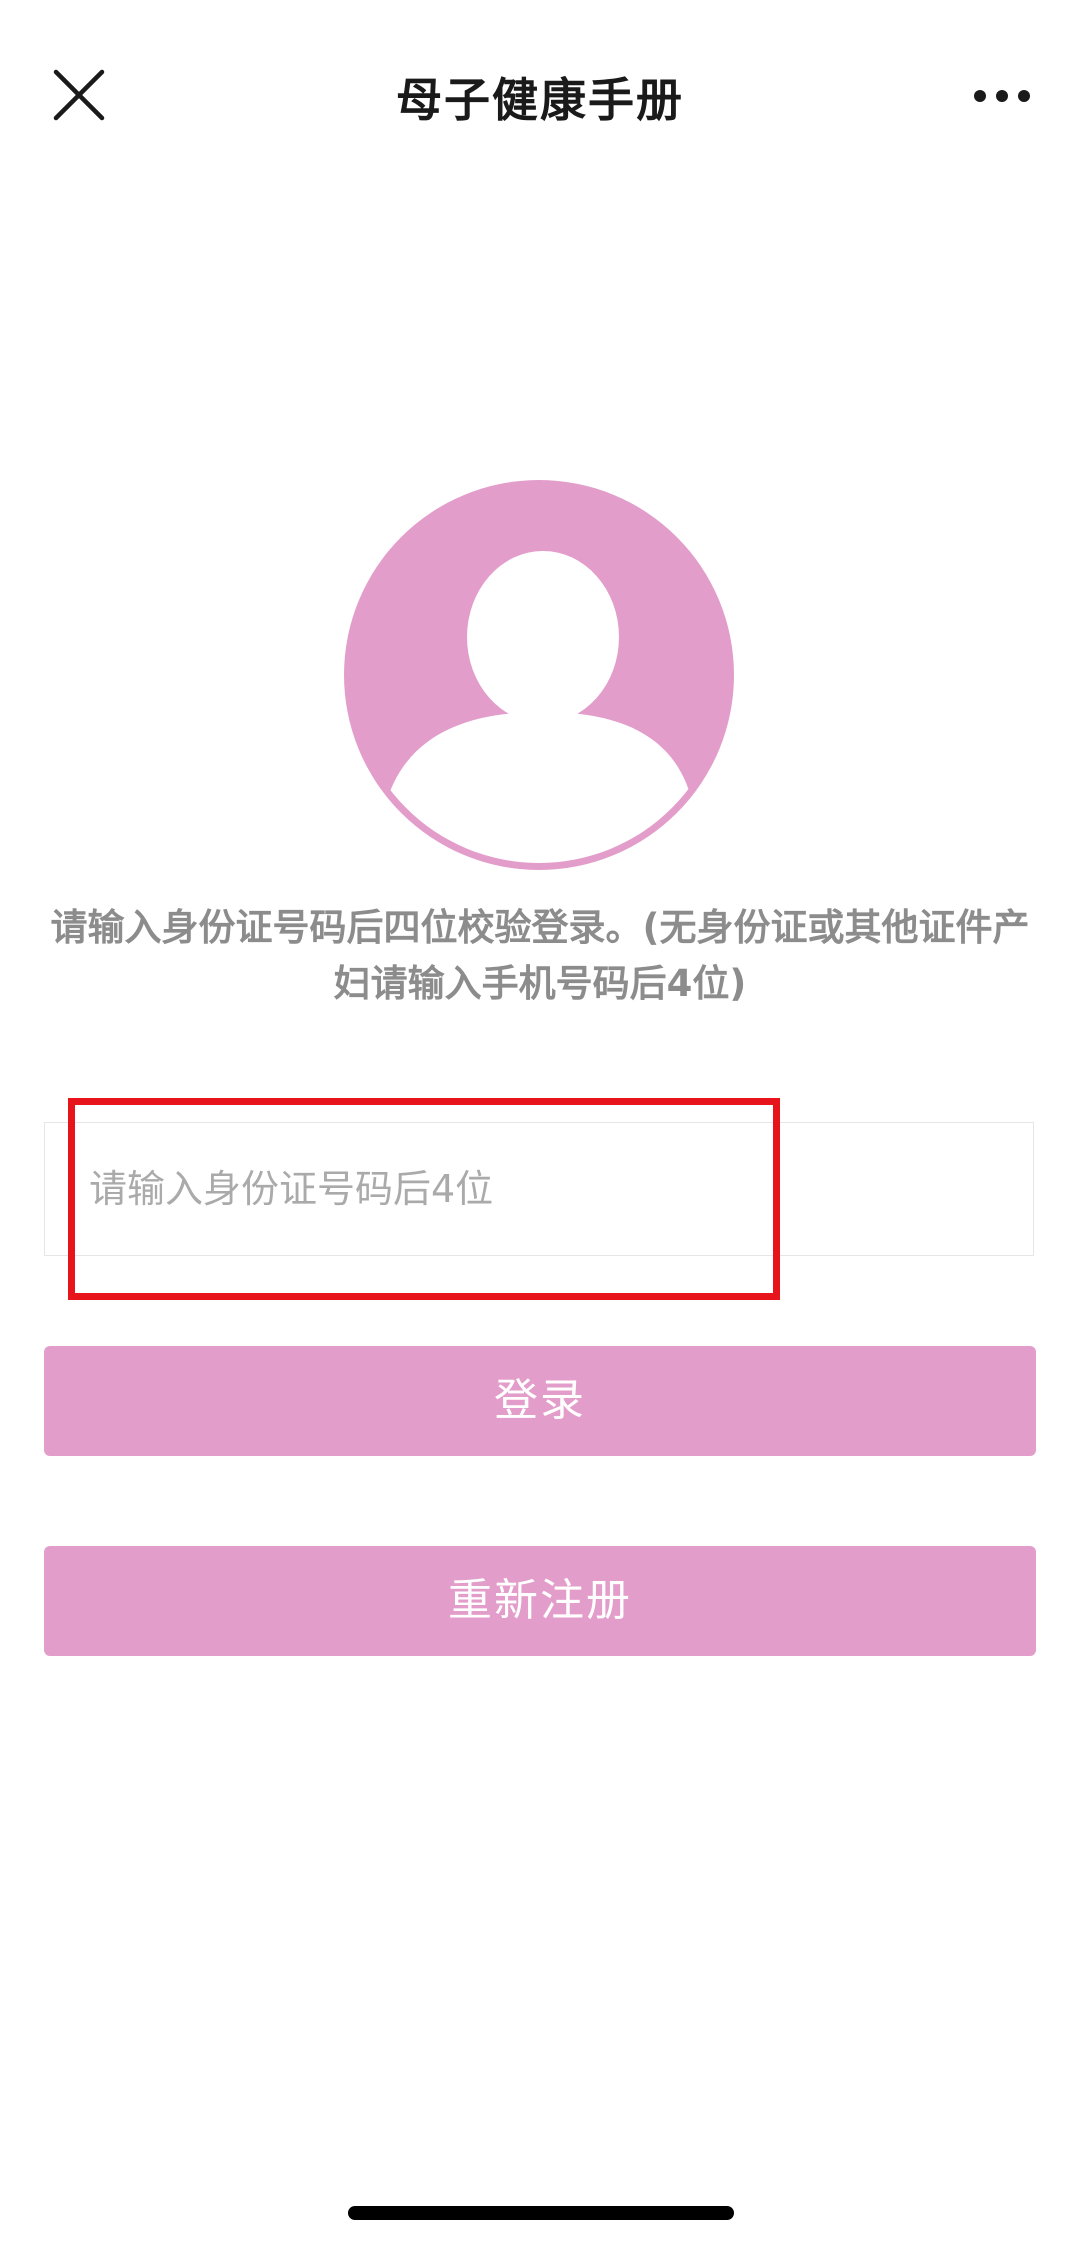 The height and width of the screenshot is (2242, 1080). I want to click on home-indicator, so click(541, 2213).